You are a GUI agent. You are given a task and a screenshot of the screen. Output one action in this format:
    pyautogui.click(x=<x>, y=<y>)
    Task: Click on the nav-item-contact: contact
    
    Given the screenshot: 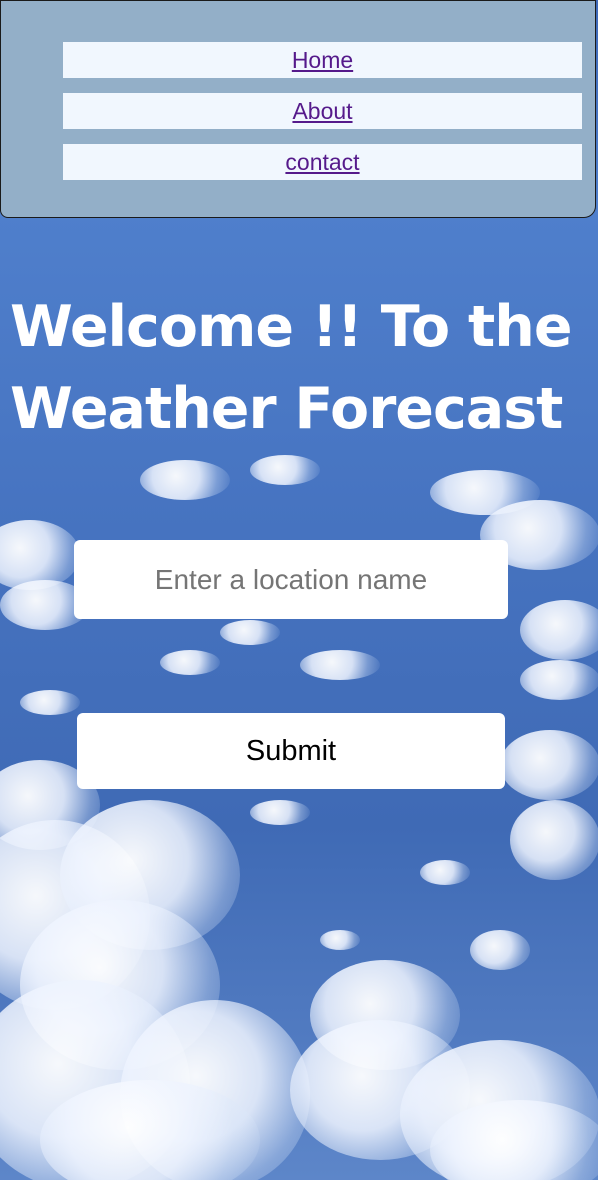 What is the action you would take?
    pyautogui.click(x=322, y=162)
    